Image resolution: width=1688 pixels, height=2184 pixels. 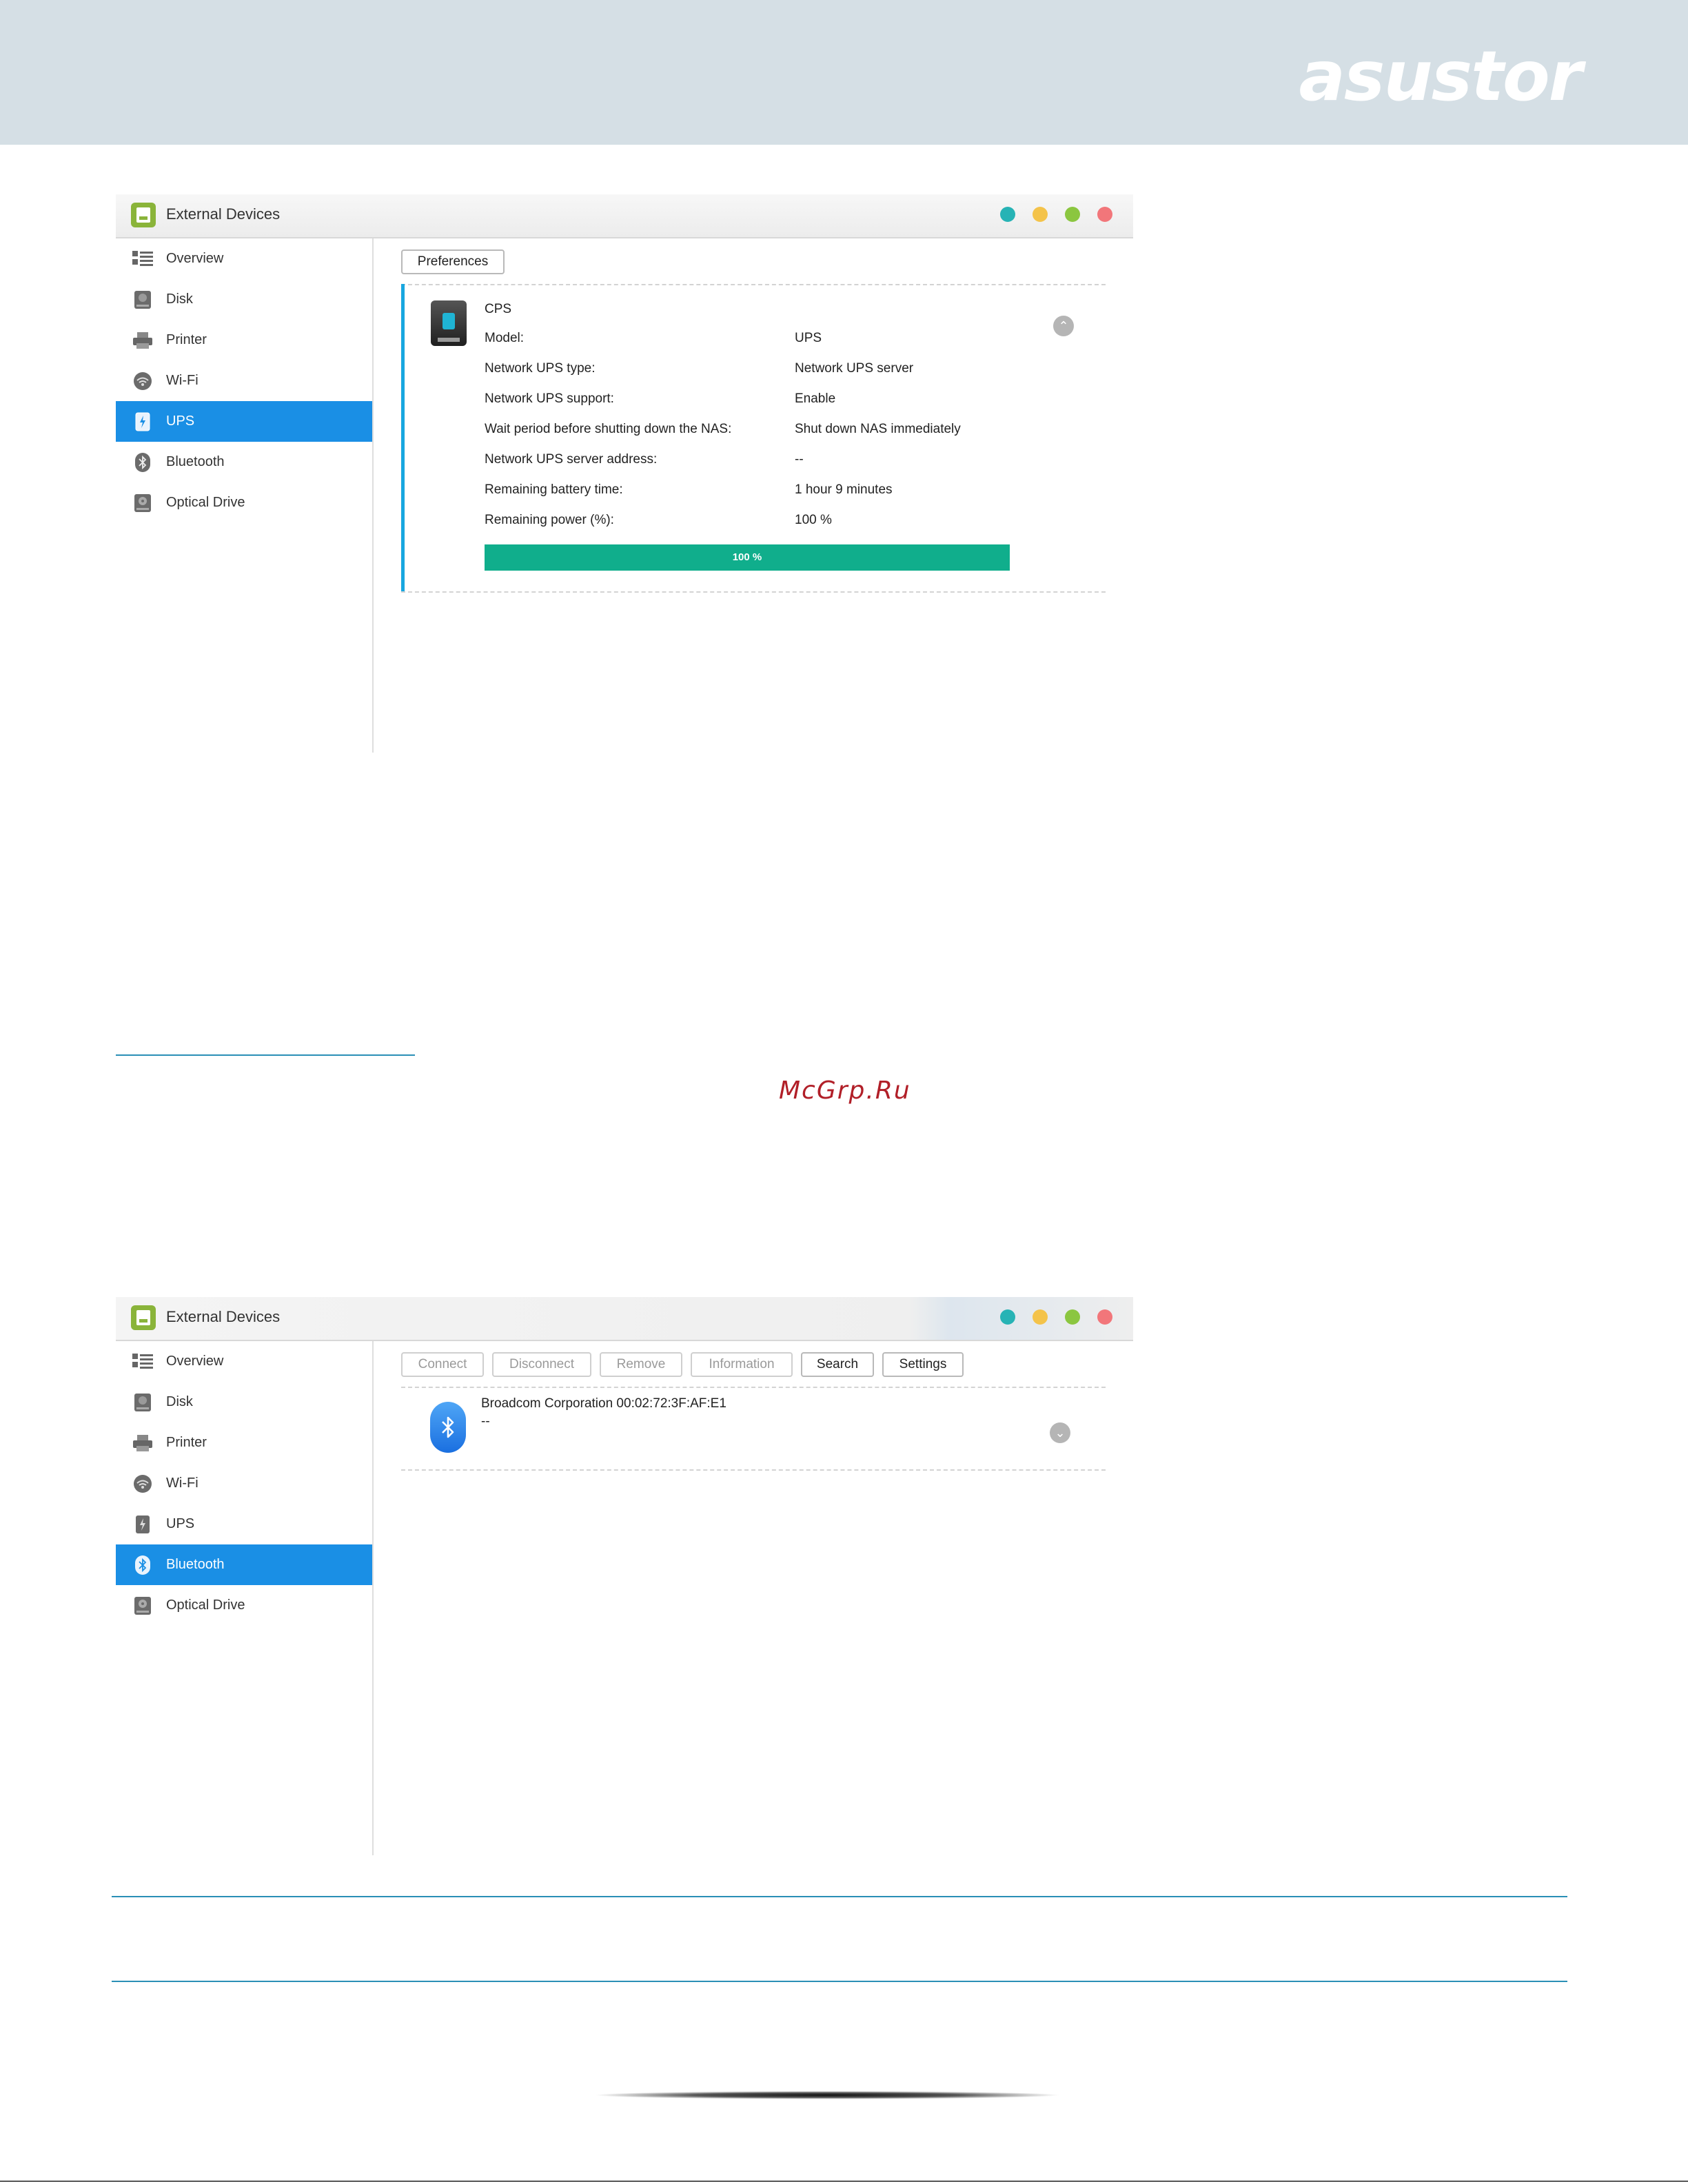 What do you see at coordinates (845, 1090) in the screenshot?
I see `watermark: McGrp.Ru` at bounding box center [845, 1090].